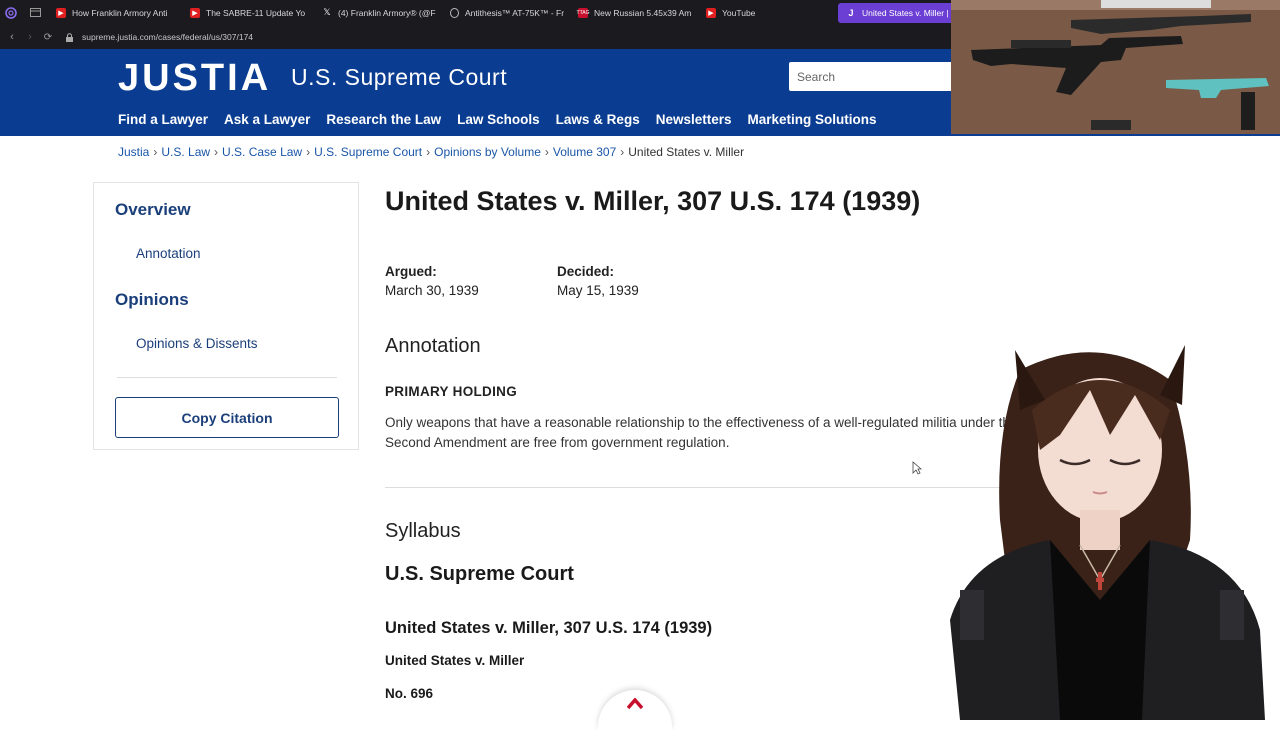  Describe the element at coordinates (433, 346) in the screenshot. I see `annotation-heading: Annotation` at that location.